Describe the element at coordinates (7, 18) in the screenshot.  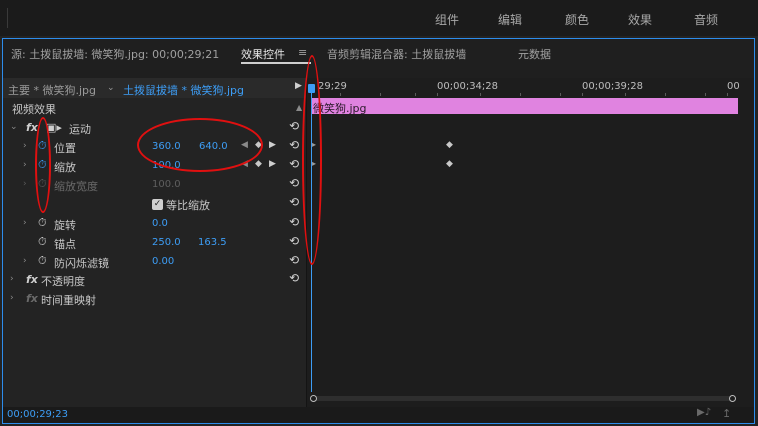
I see `workspace-divider` at that location.